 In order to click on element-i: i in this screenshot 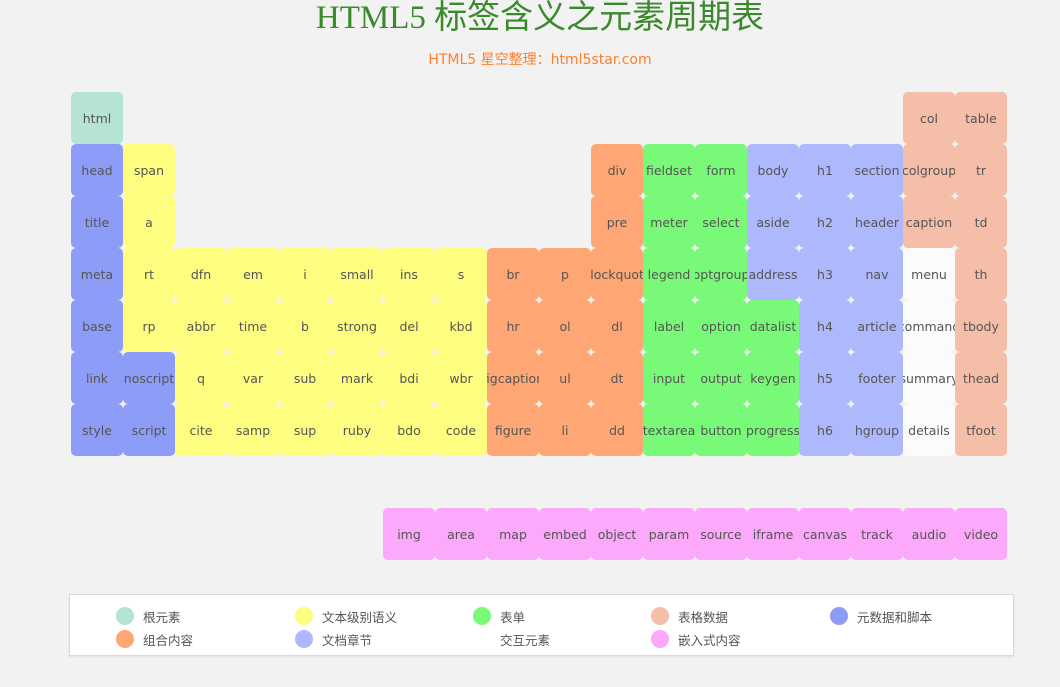, I will do `click(305, 274)`.